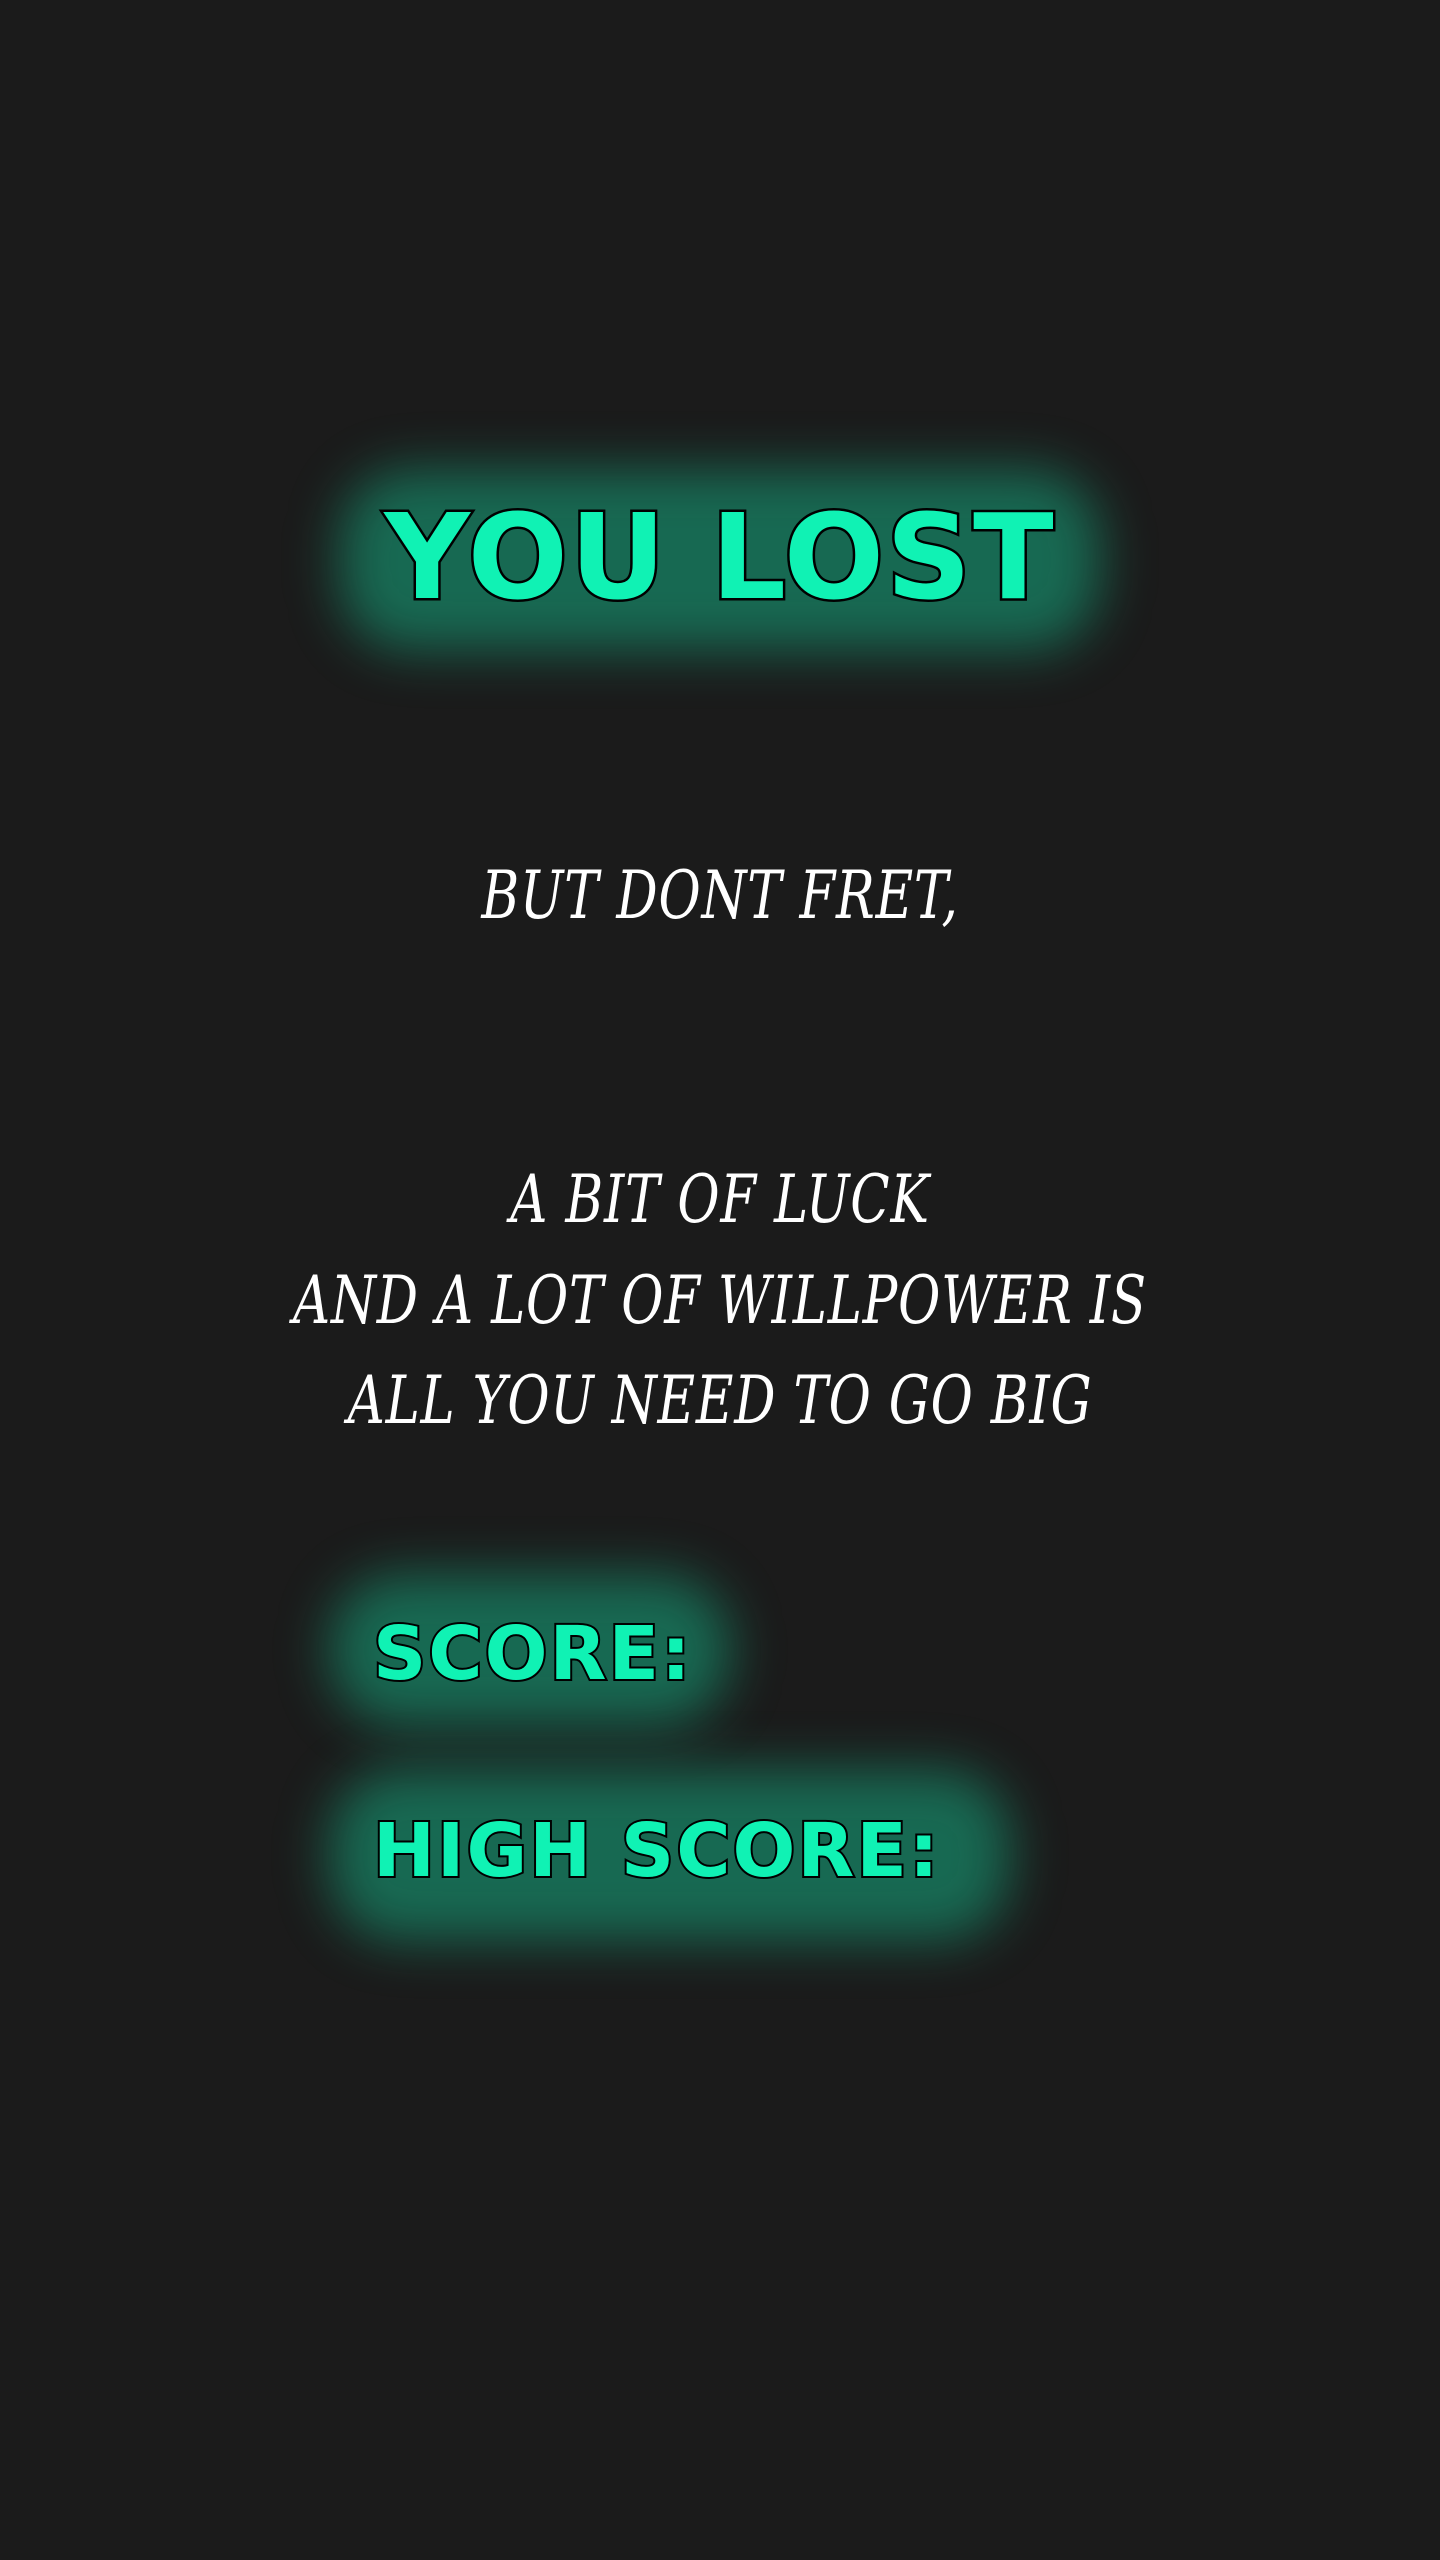 The image size is (1440, 2560). Describe the element at coordinates (720, 1199) in the screenshot. I see `message-line-1: A BIT OF LUCK` at that location.